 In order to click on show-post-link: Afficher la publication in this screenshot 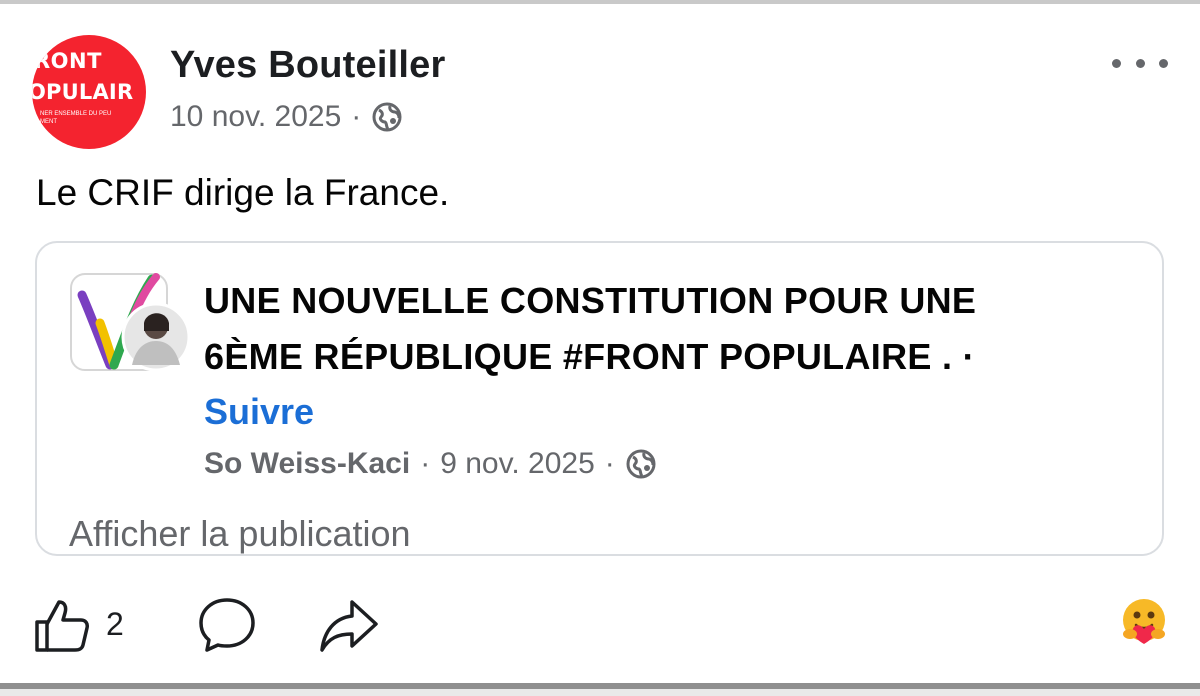, I will do `click(240, 534)`.